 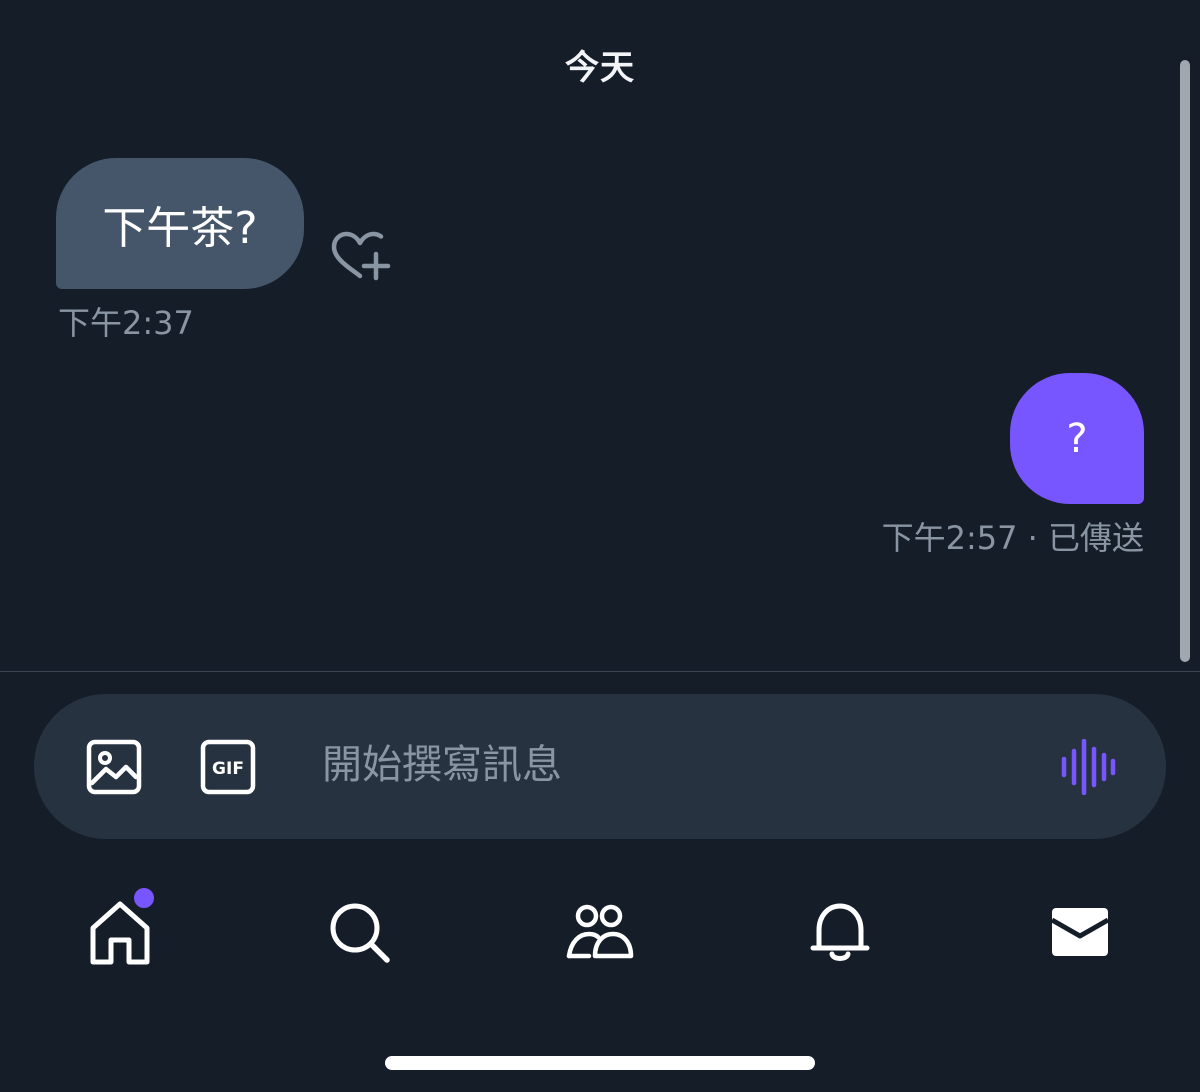 I want to click on add-reaction-button, so click(x=360, y=256).